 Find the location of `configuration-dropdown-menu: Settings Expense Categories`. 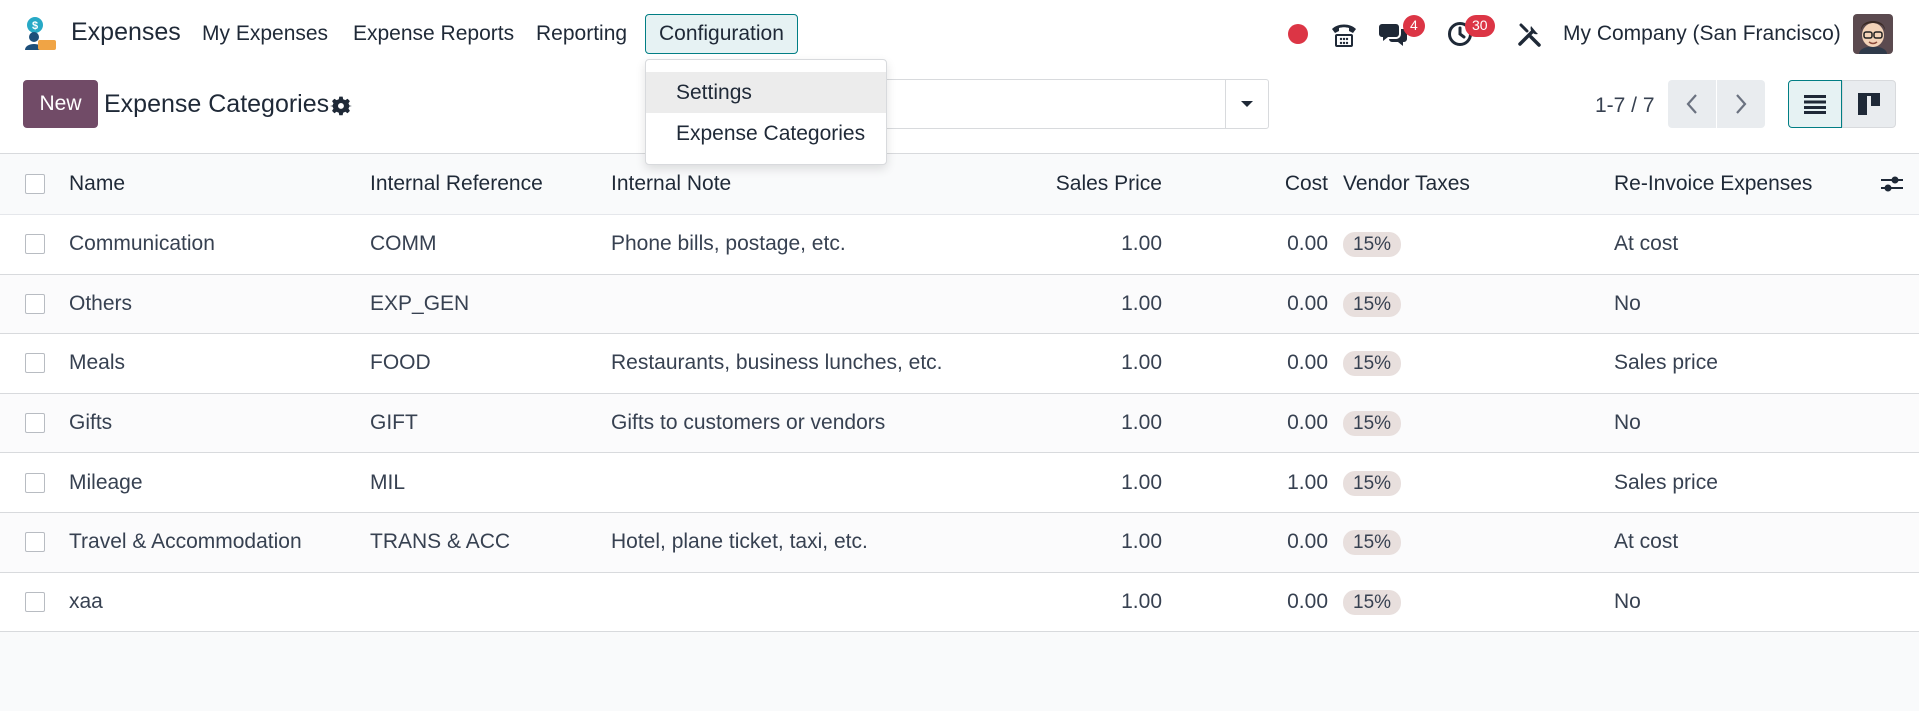

configuration-dropdown-menu: Settings Expense Categories is located at coordinates (766, 112).